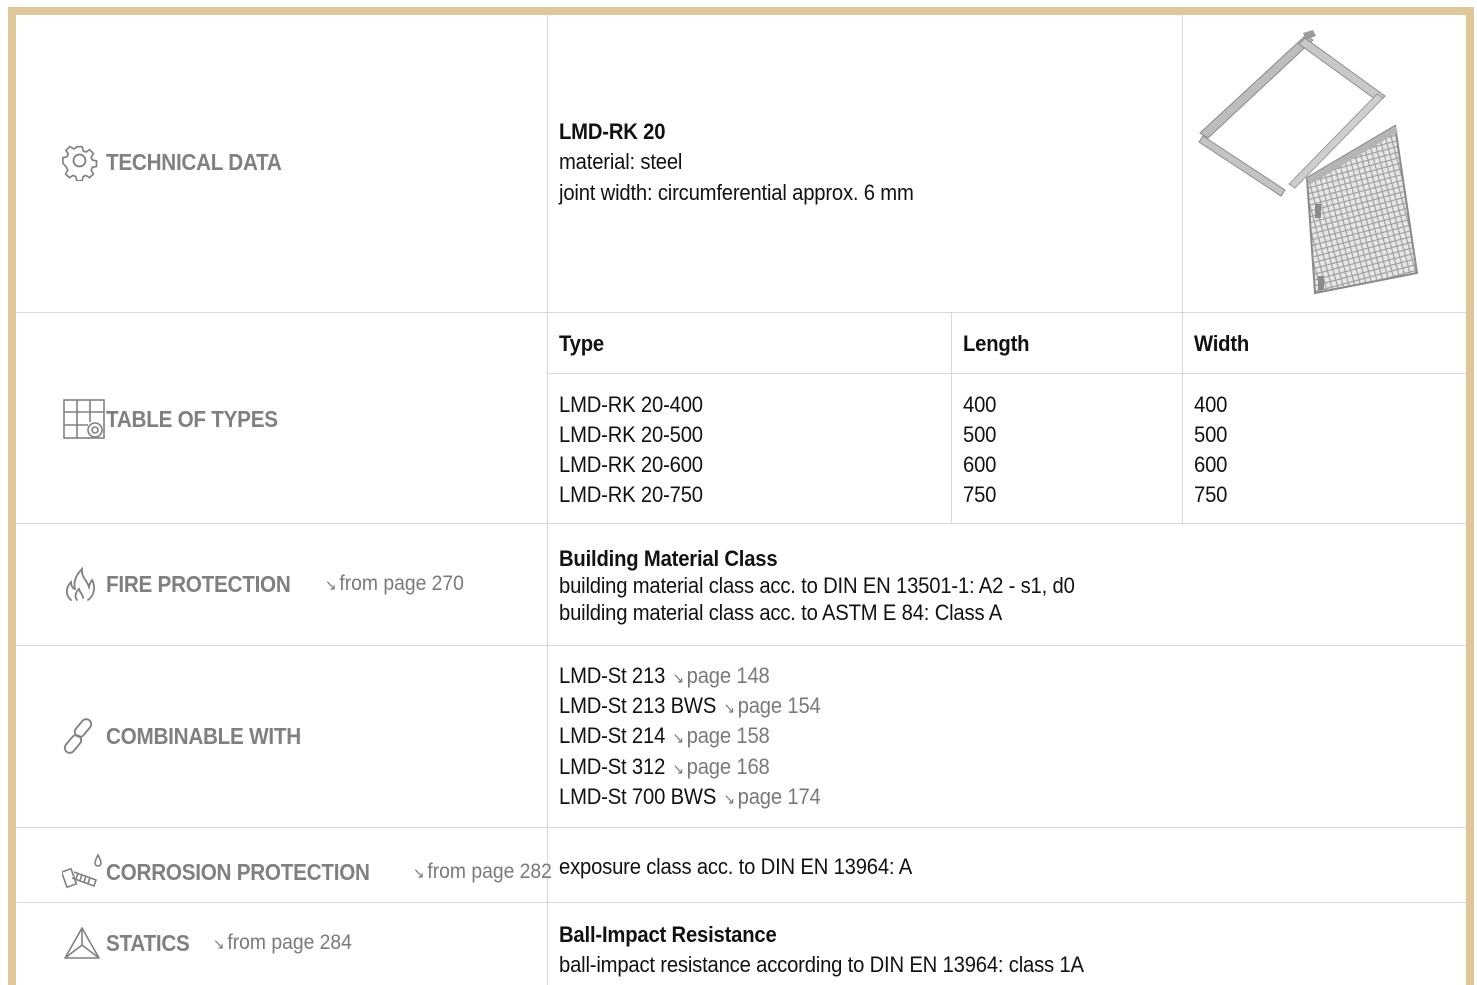  I want to click on width-cell: 600, so click(1211, 464).